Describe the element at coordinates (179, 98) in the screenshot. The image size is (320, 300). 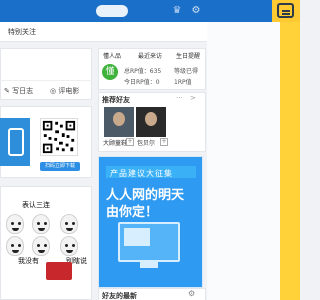
I see `more-icon: ···` at that location.